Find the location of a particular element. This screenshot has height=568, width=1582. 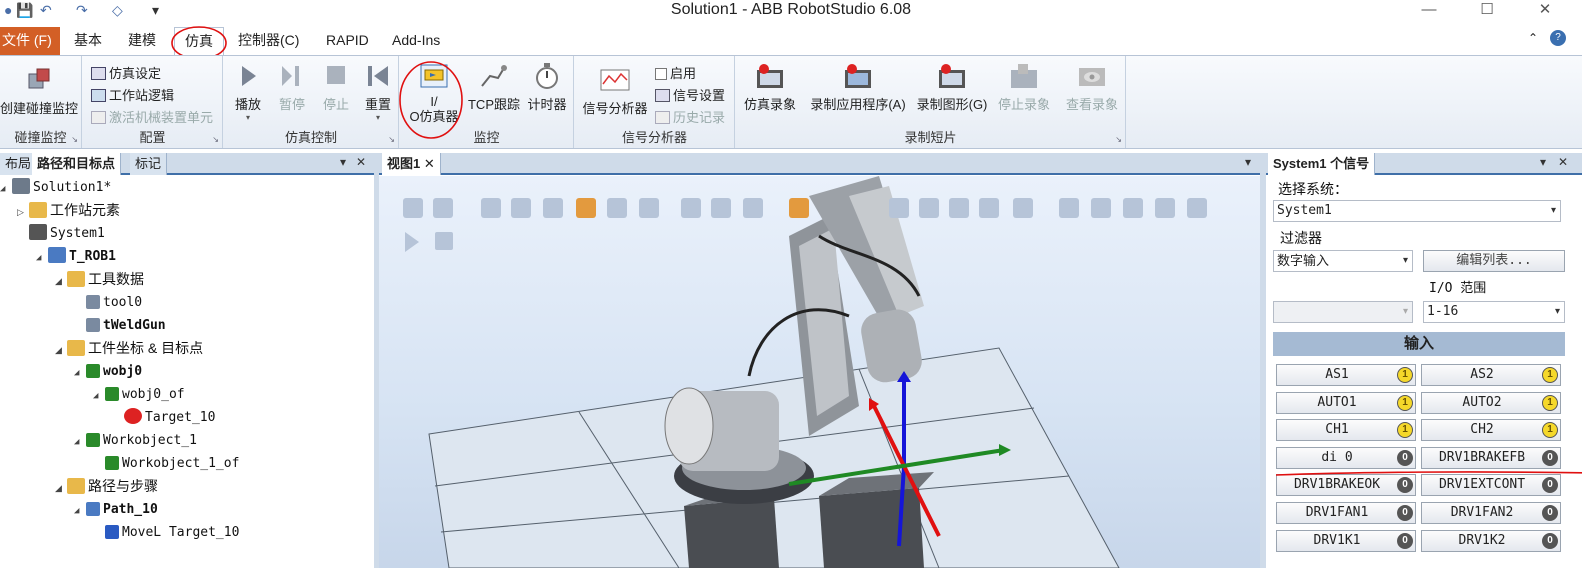

target-icon is located at coordinates (133, 416).